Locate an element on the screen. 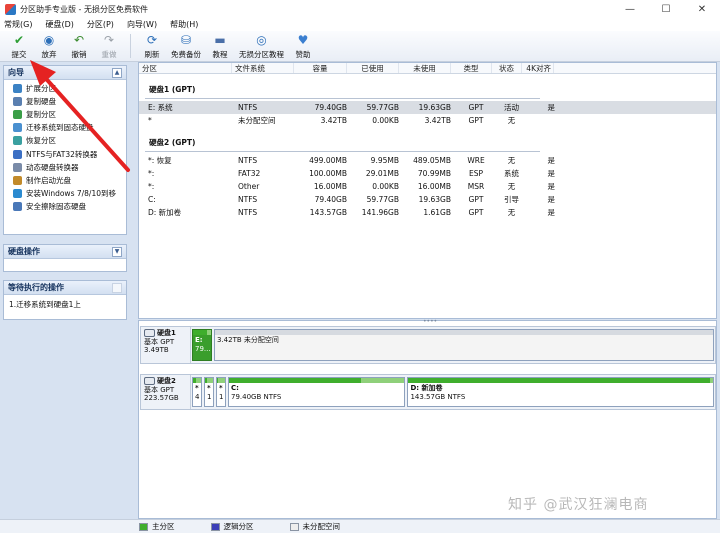 Image resolution: width=720 pixels, height=533 pixels. disk-info: 硬盘2 基本 GPT 223.57GB is located at coordinates (166, 392).